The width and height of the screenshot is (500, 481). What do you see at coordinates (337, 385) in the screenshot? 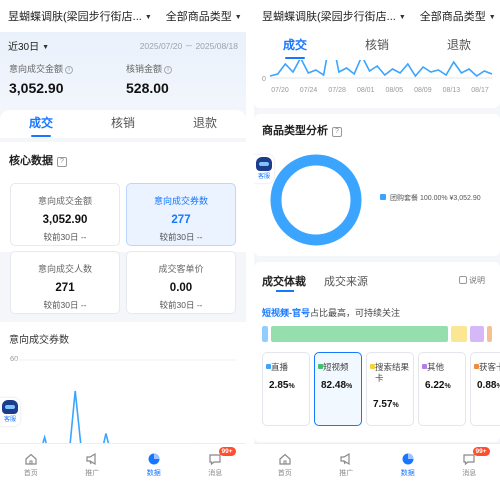
I see `source-percent: 82.48%` at bounding box center [337, 385].